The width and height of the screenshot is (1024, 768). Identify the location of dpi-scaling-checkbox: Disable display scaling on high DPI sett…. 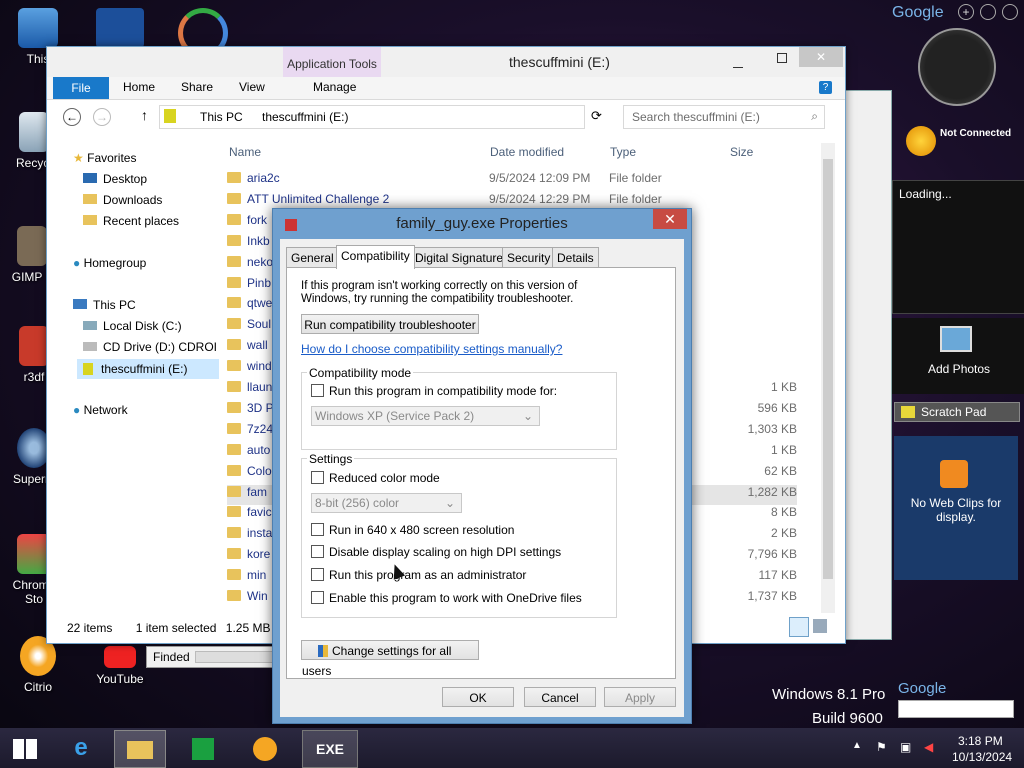
(436, 552).